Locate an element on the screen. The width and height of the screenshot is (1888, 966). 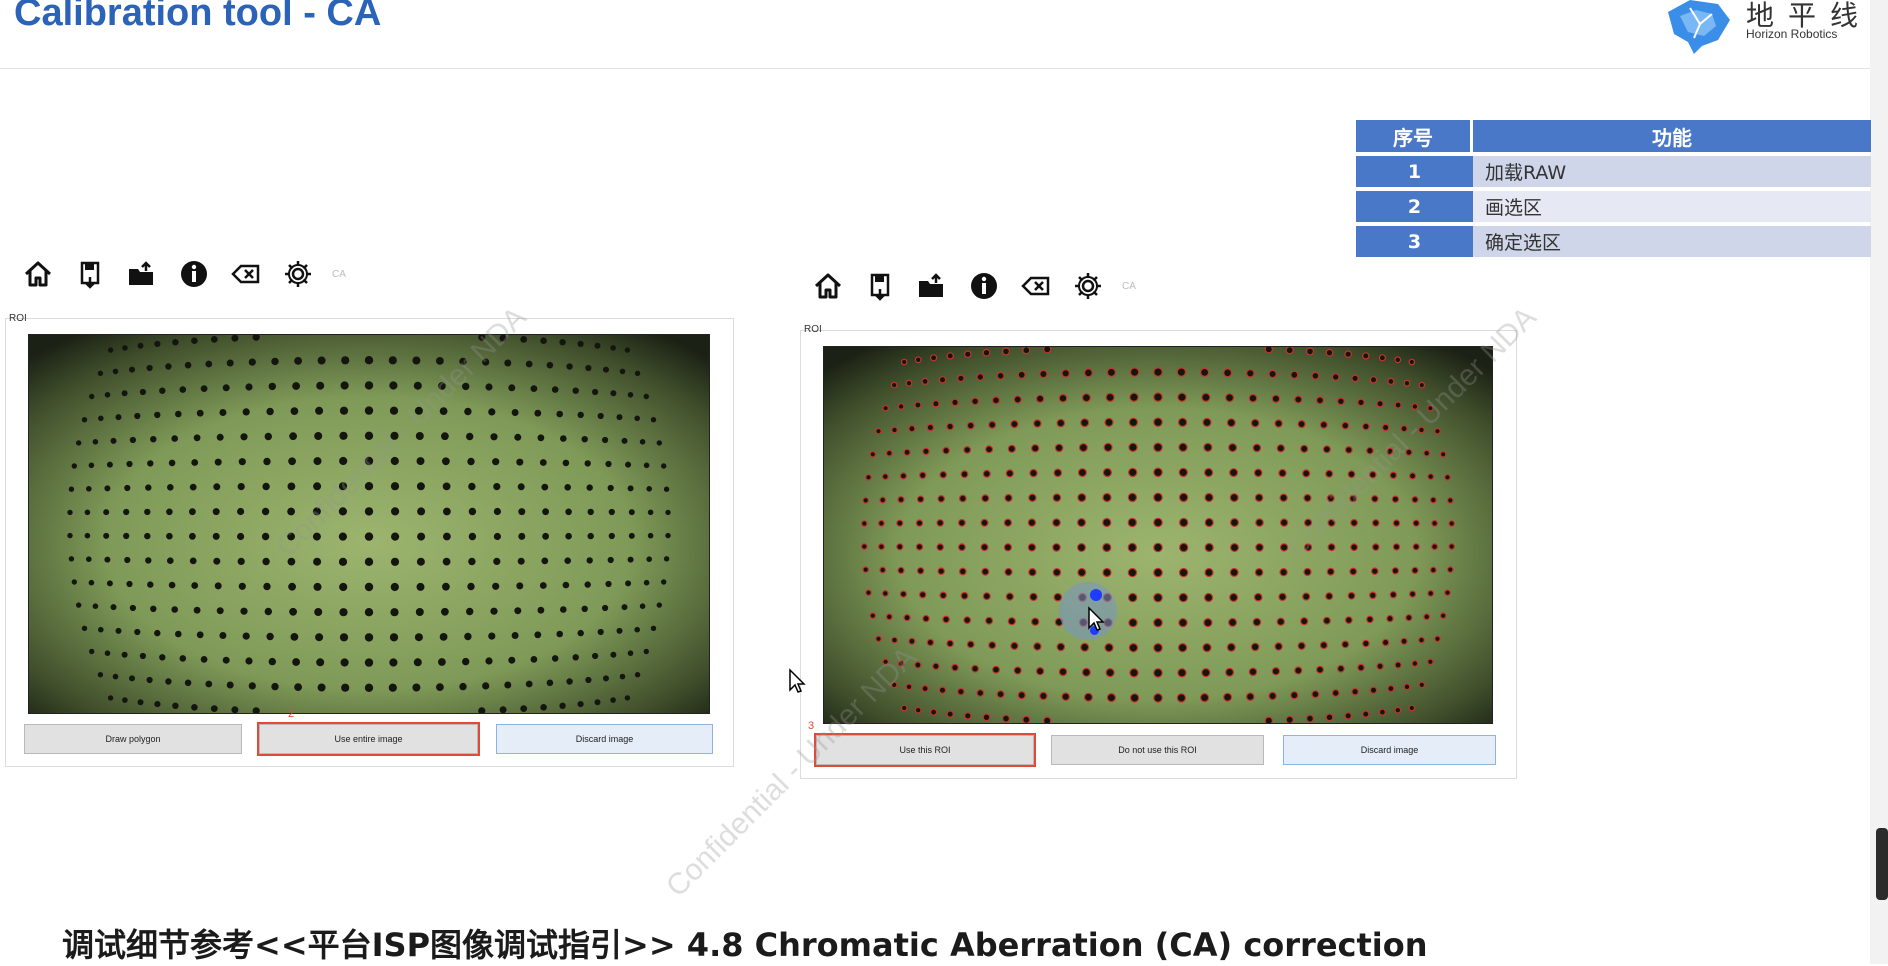
dot-grid-left is located at coordinates (369, 524).